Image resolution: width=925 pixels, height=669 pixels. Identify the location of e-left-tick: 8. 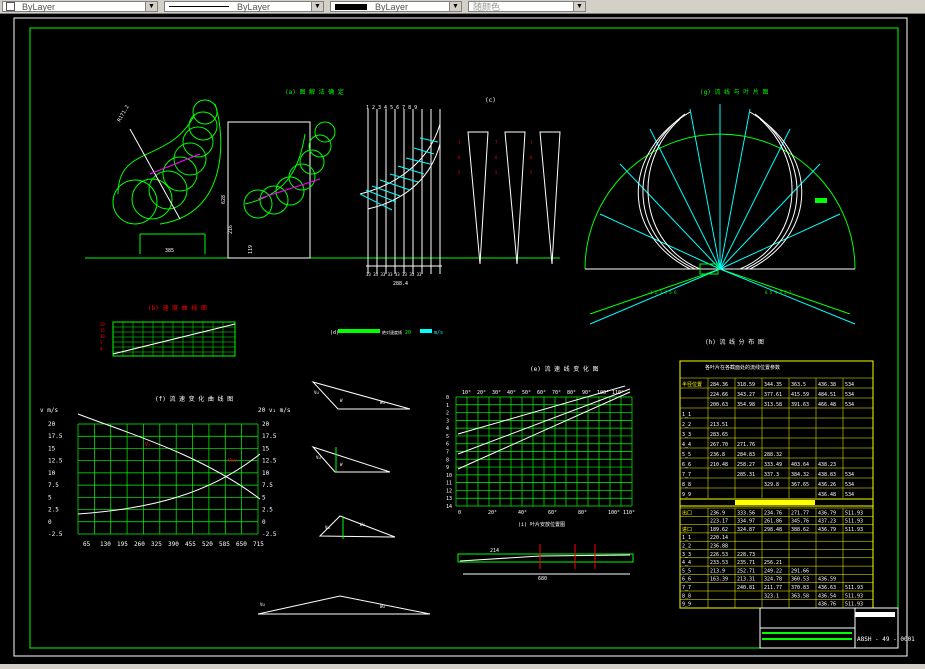
(447, 460).